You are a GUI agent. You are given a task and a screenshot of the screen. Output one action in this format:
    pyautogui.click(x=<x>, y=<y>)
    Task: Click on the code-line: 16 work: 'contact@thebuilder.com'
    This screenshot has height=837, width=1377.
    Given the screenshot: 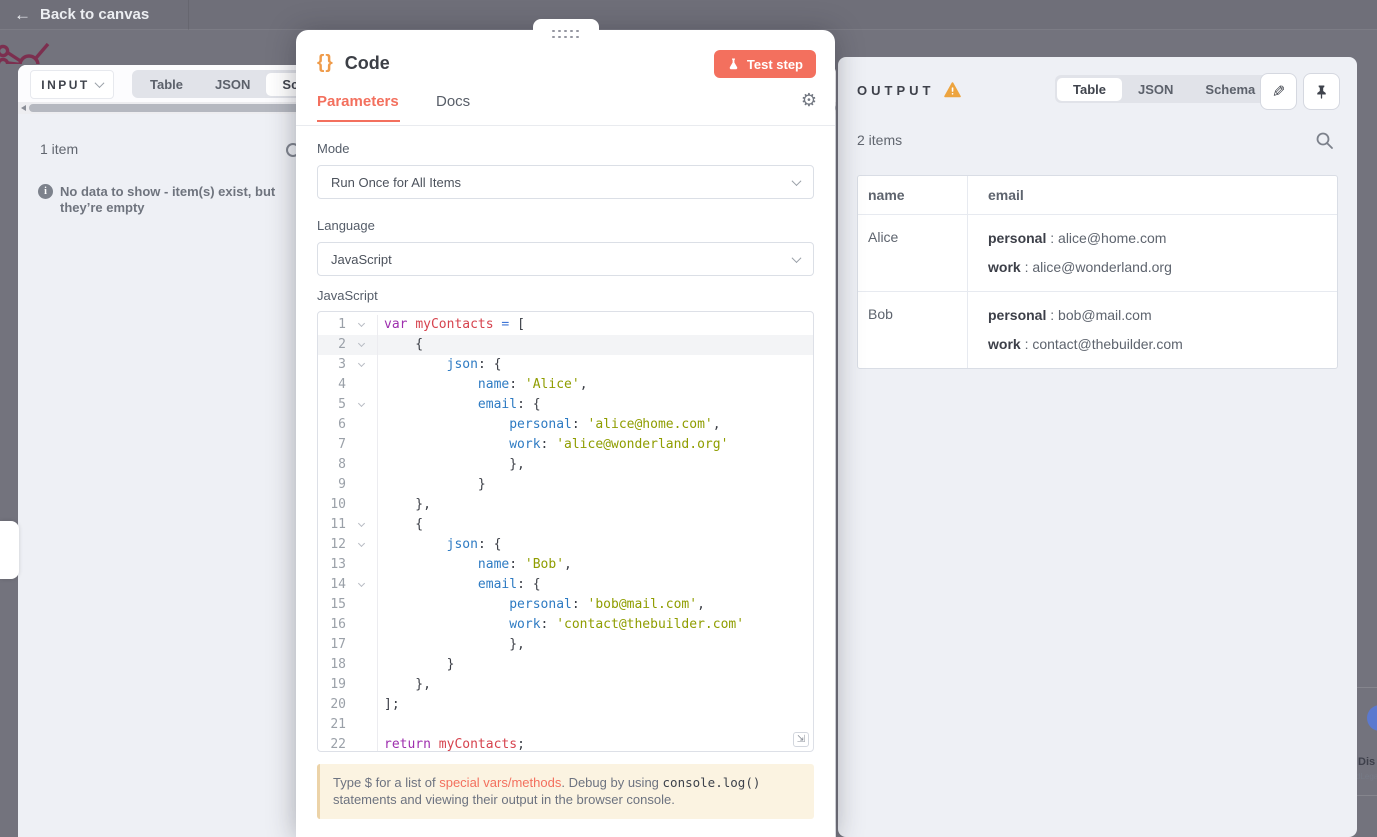 What is the action you would take?
    pyautogui.click(x=565, y=625)
    